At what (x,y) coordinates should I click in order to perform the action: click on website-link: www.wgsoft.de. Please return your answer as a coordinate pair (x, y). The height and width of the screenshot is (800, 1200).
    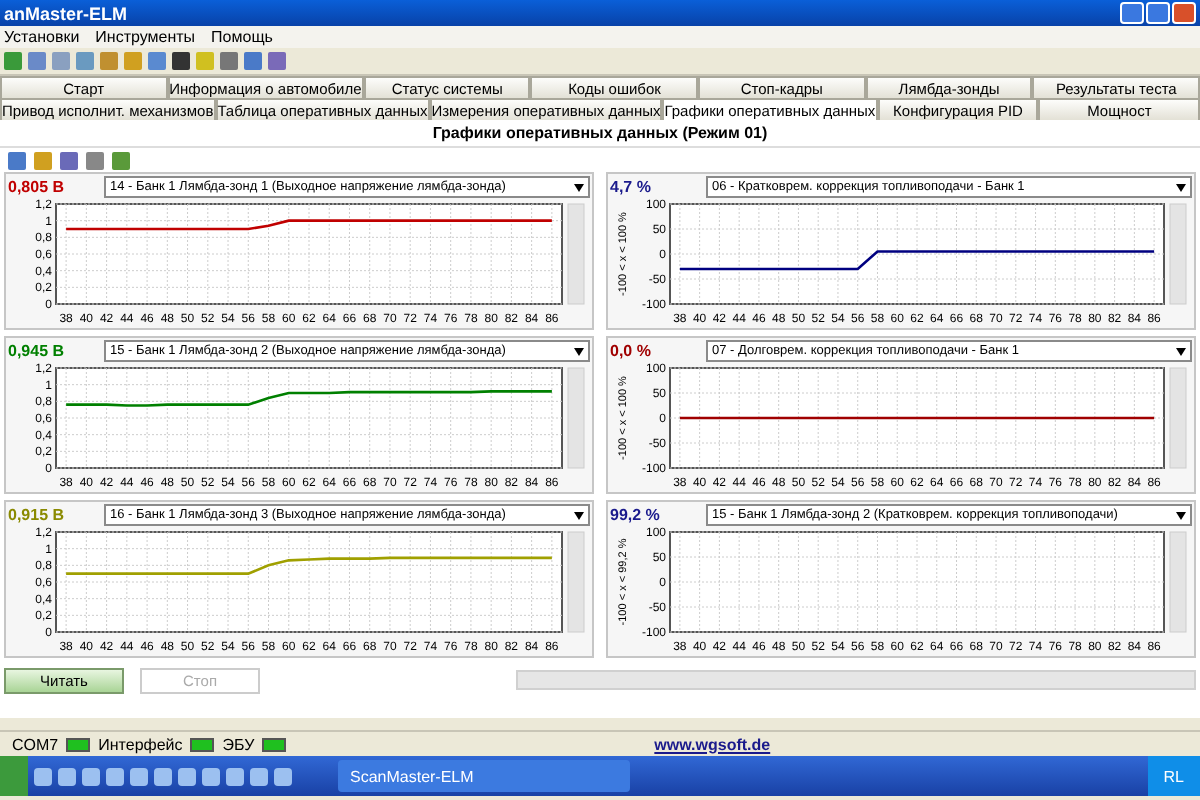
    Looking at the image, I should click on (712, 744).